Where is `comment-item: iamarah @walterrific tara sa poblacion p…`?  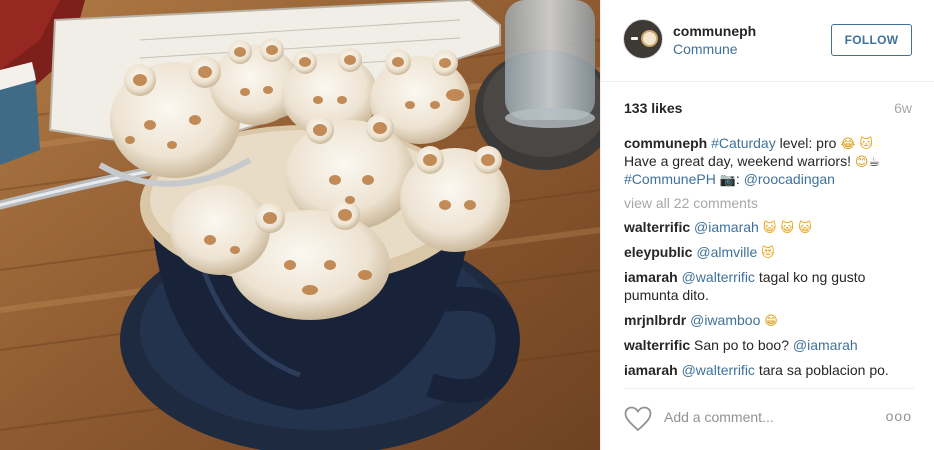
comment-item: iamarah @walterrific tara sa poblacion p… is located at coordinates (769, 370).